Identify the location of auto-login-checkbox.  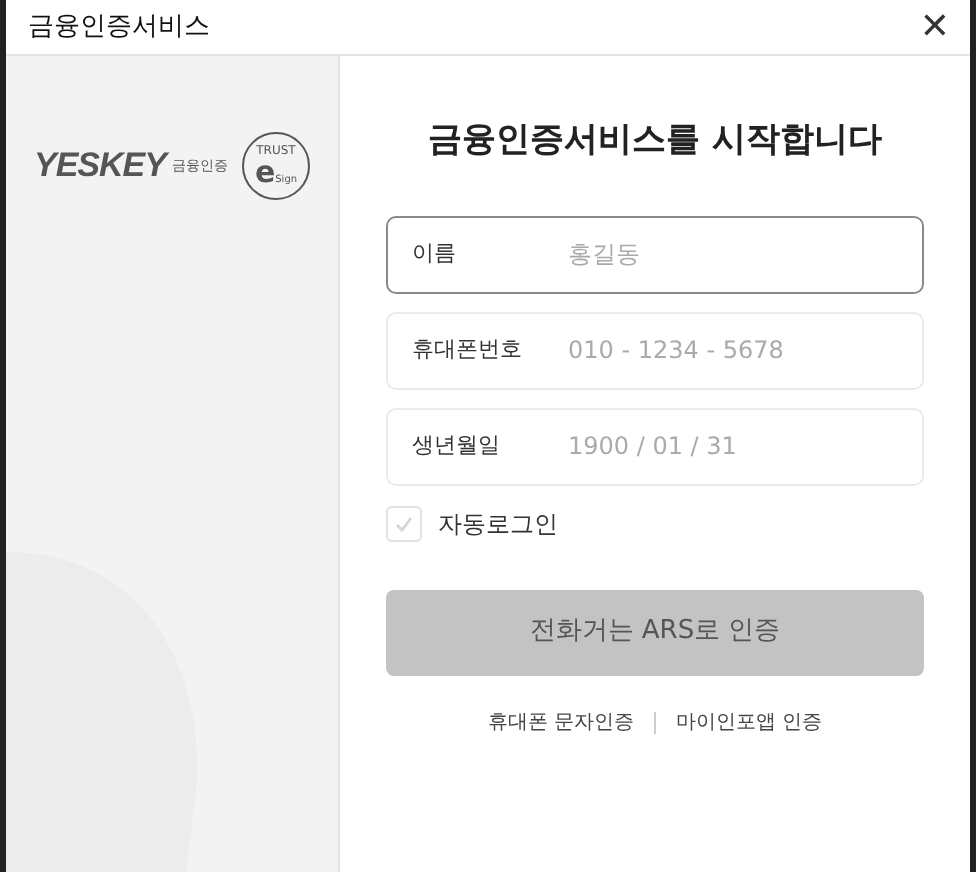
(404, 523).